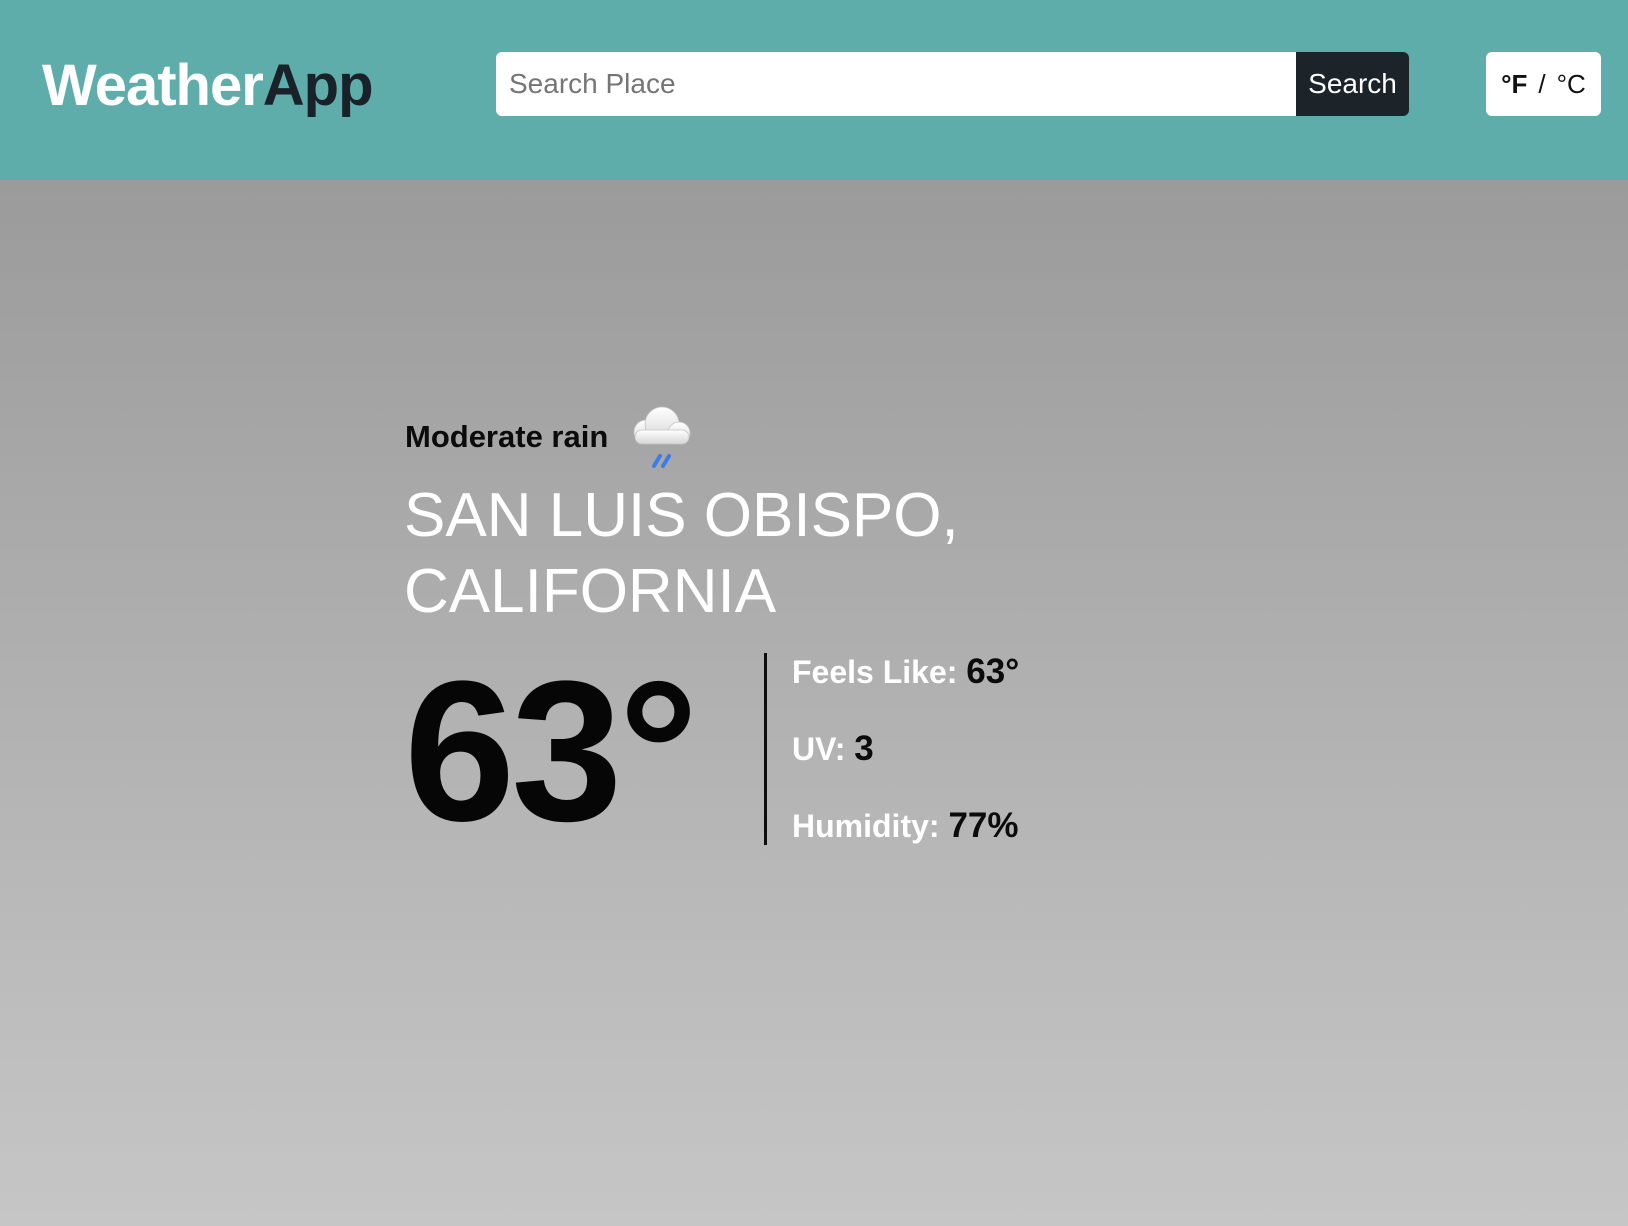 The image size is (1628, 1226). What do you see at coordinates (507, 436) in the screenshot?
I see `condition-text: Moderate rain` at bounding box center [507, 436].